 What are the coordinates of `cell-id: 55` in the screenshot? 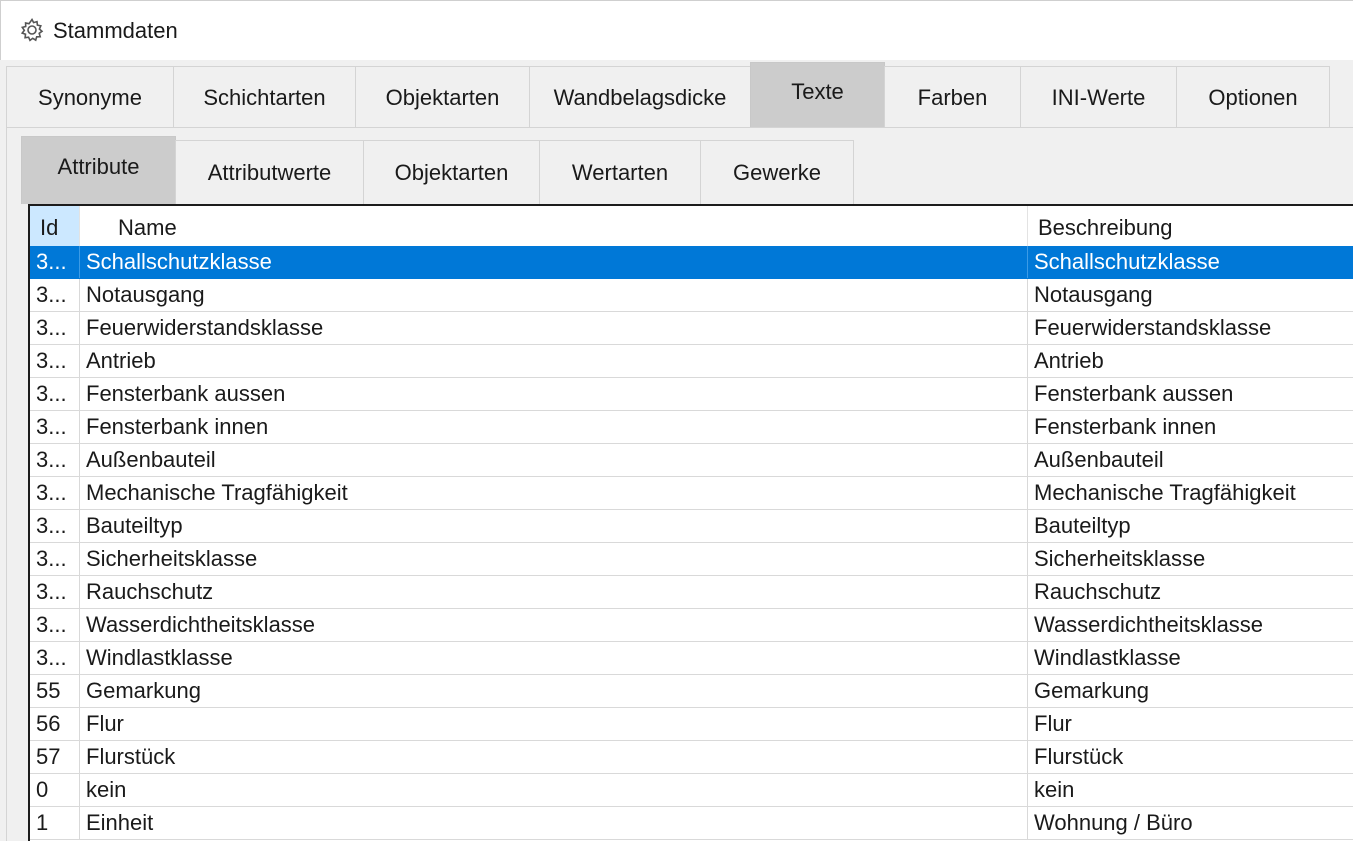 It's located at (55, 691).